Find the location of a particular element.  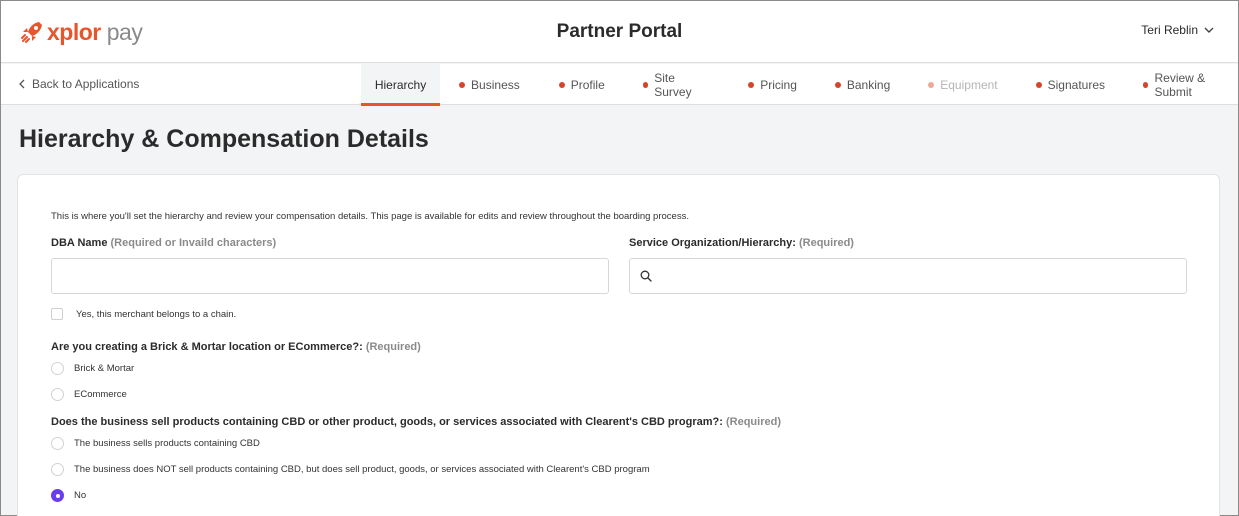

step-label: Profile is located at coordinates (587, 84).